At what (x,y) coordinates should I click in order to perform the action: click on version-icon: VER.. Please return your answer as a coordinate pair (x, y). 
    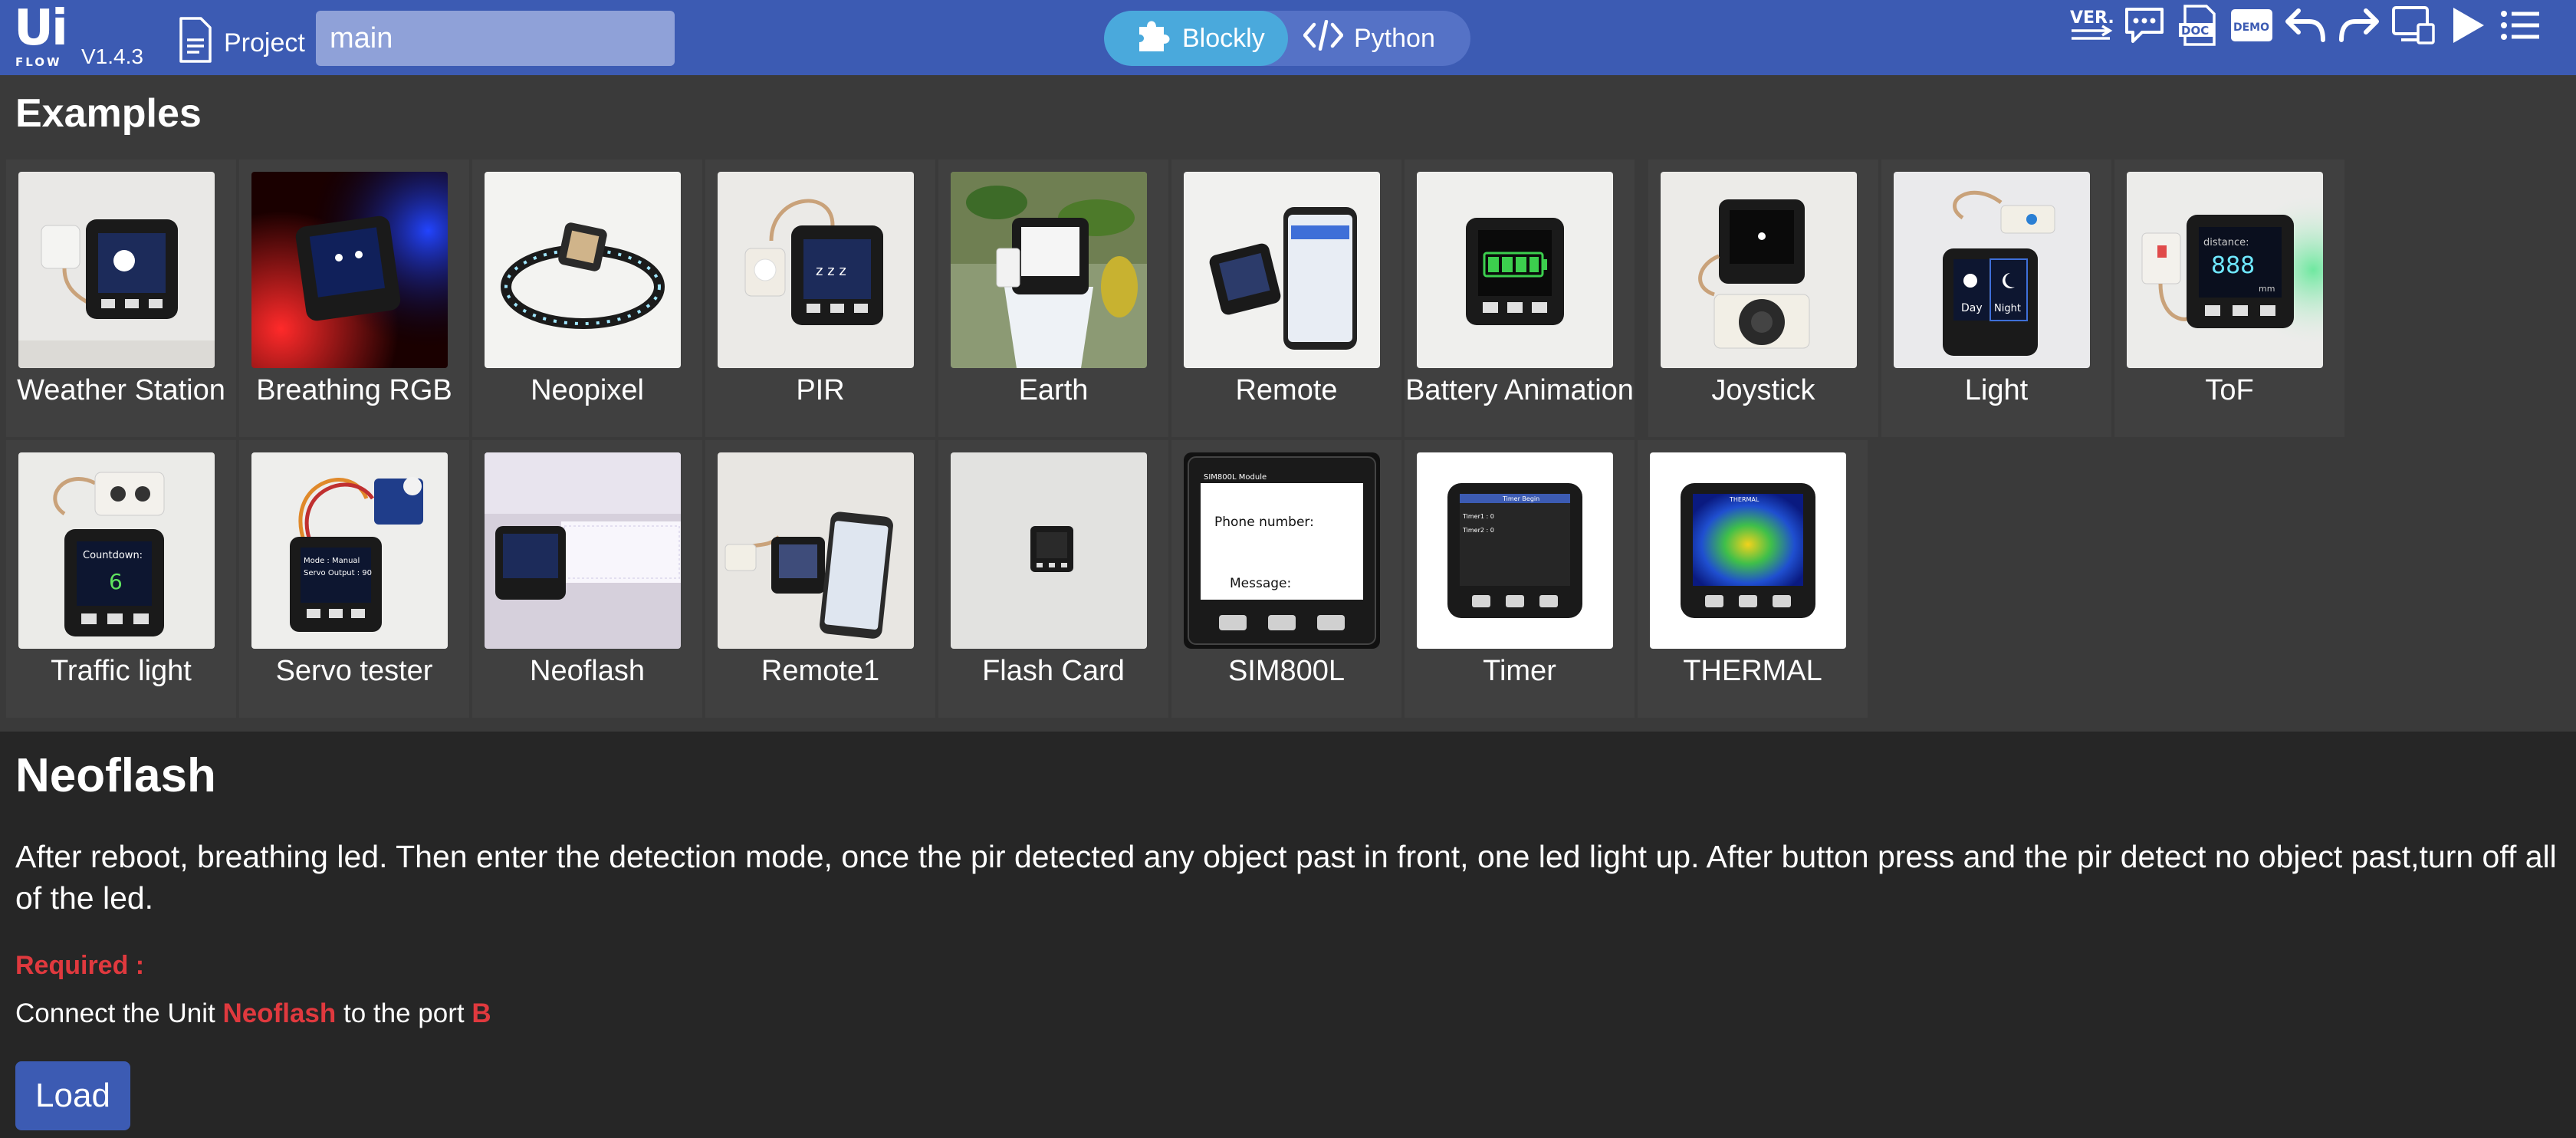
    Looking at the image, I should click on (2090, 25).